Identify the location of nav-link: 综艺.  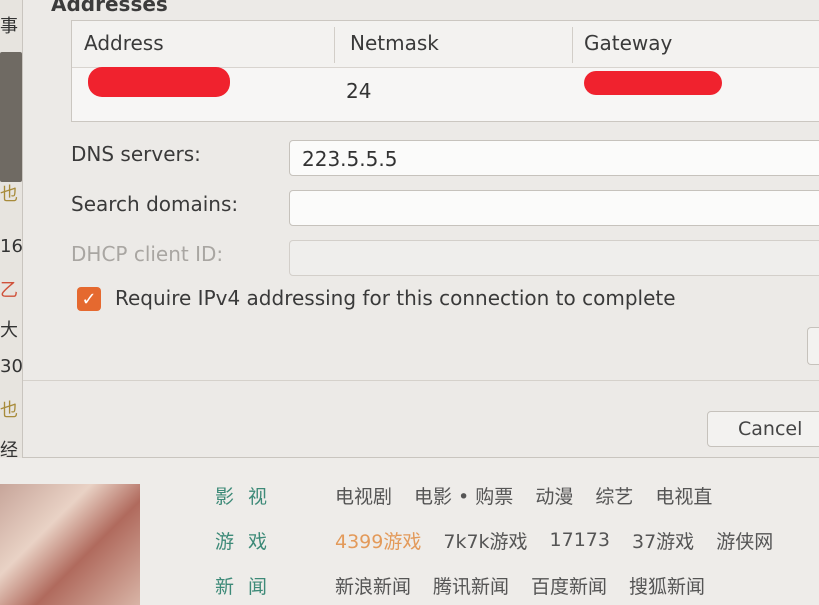
(614, 495).